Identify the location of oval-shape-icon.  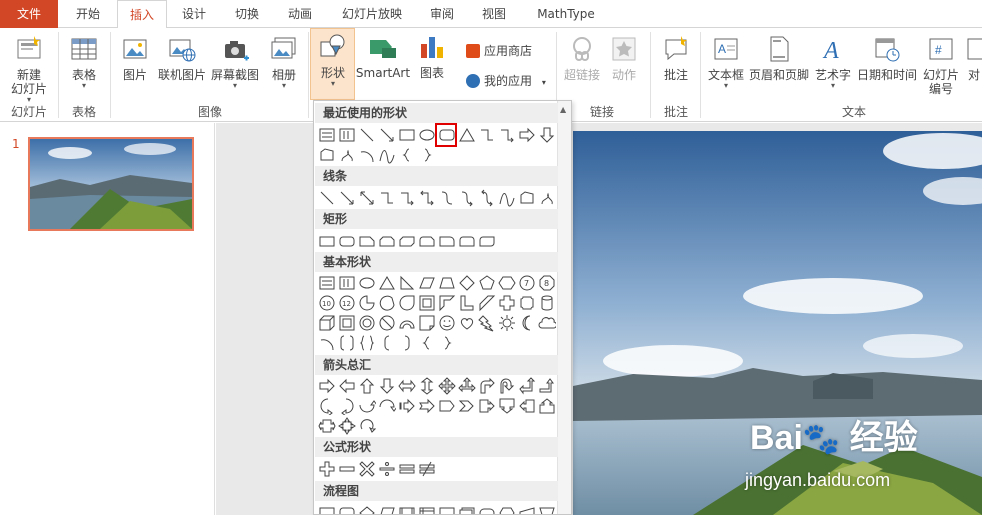
(367, 283).